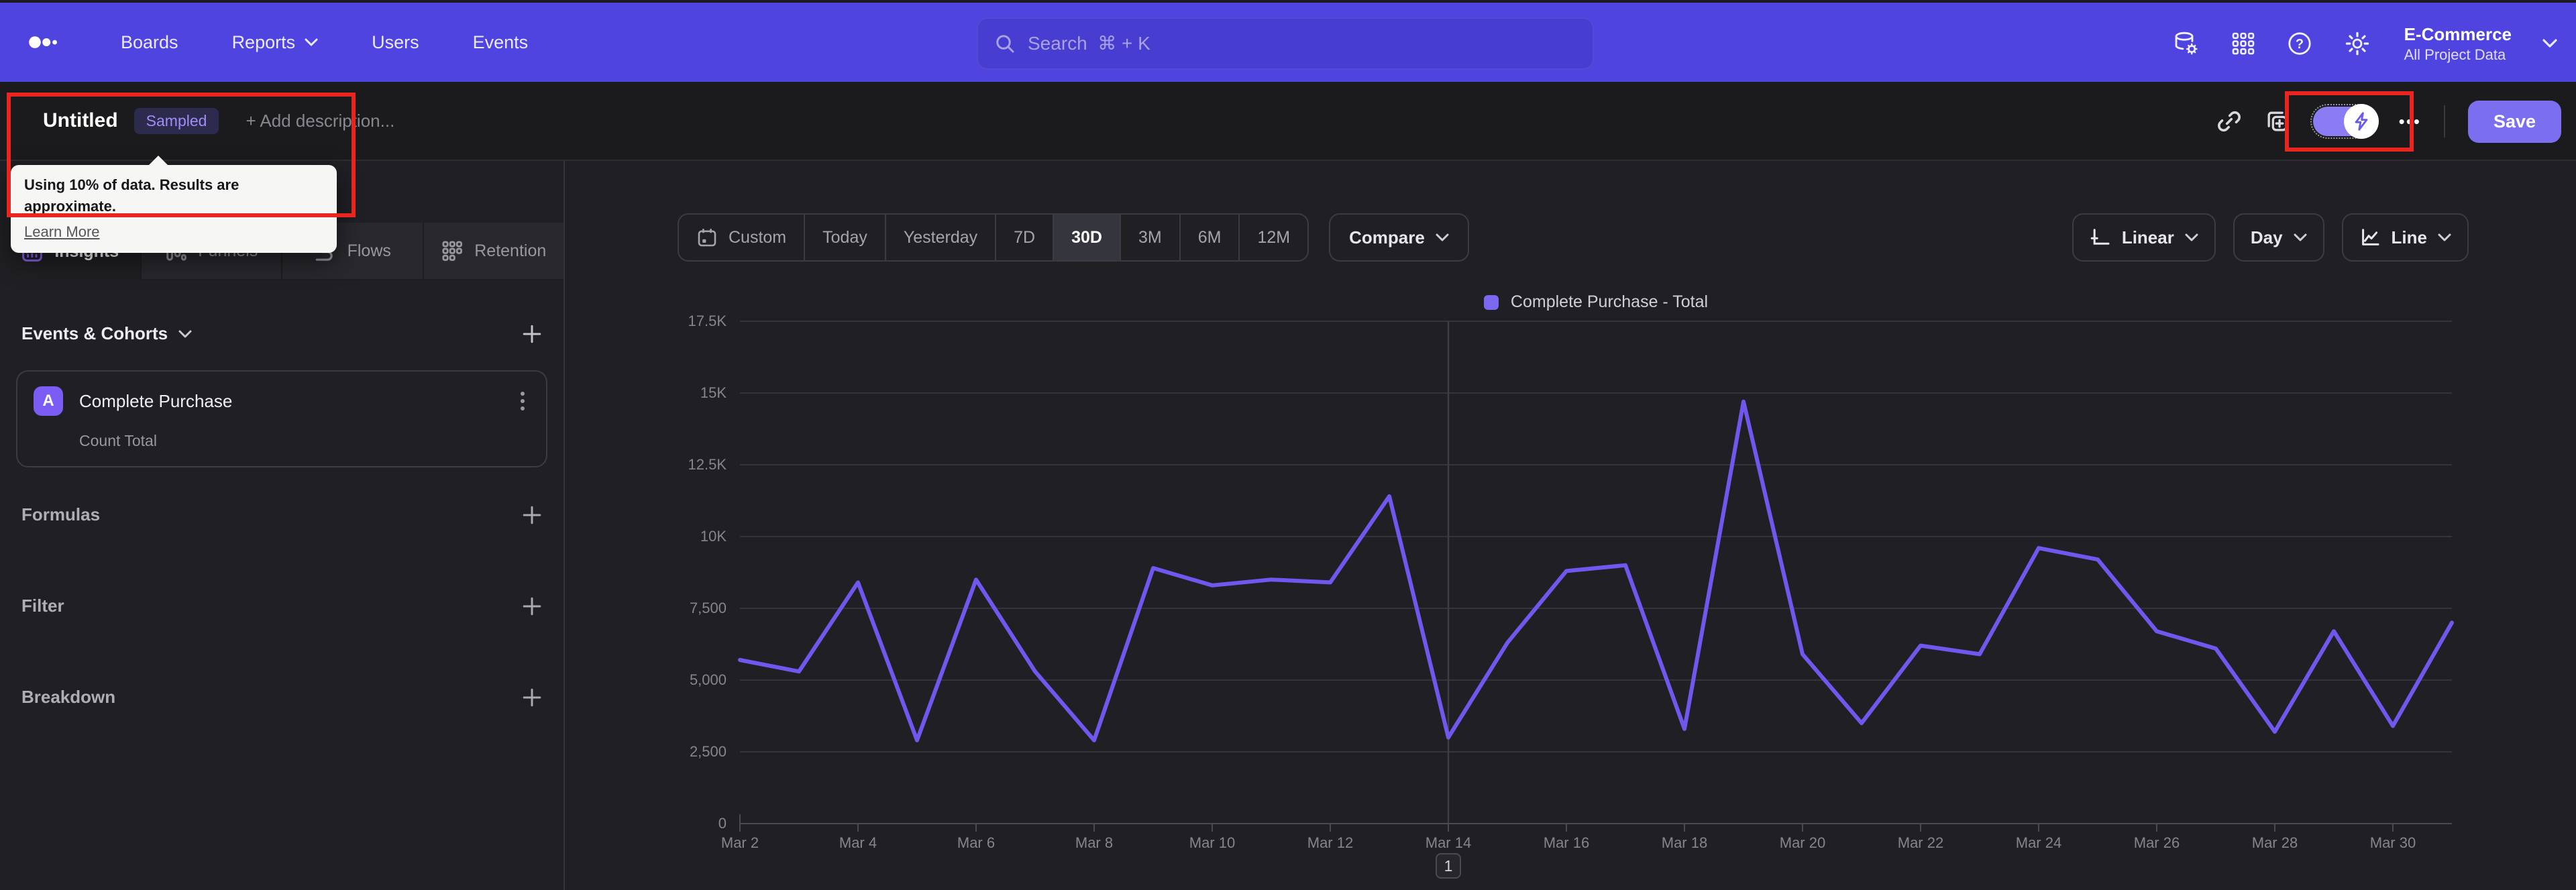 The height and width of the screenshot is (890, 2576). Describe the element at coordinates (708, 679) in the screenshot. I see `y-axis-tick-label: 5,000` at that location.